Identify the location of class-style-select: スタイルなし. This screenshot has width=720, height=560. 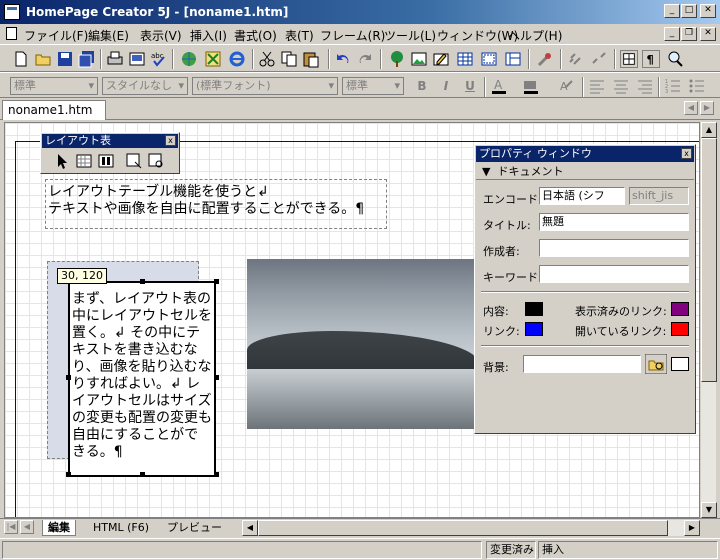
(145, 86).